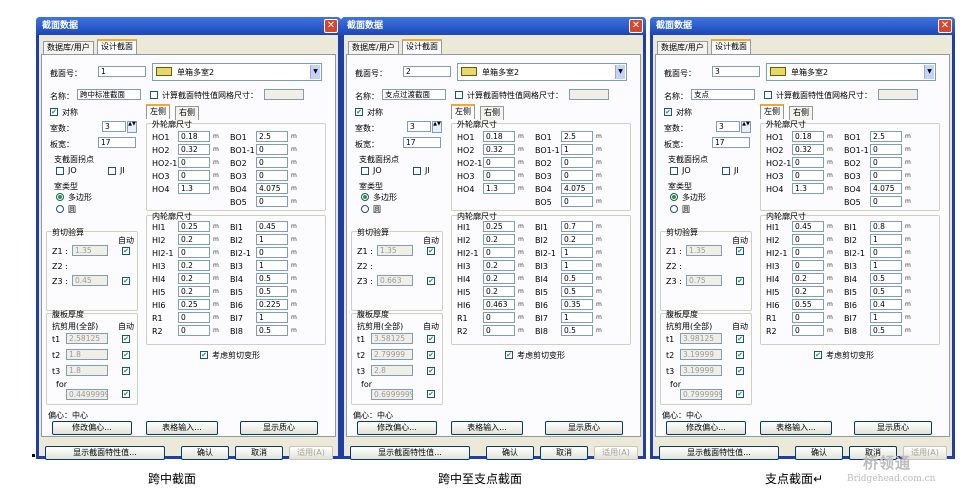  What do you see at coordinates (723, 94) in the screenshot?
I see `name-input: 支点` at bounding box center [723, 94].